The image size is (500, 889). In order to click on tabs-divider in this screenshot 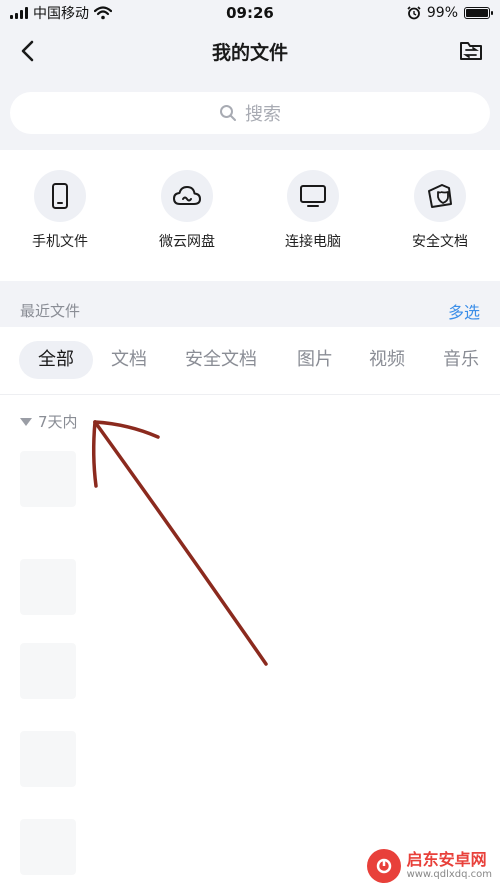, I will do `click(250, 394)`.